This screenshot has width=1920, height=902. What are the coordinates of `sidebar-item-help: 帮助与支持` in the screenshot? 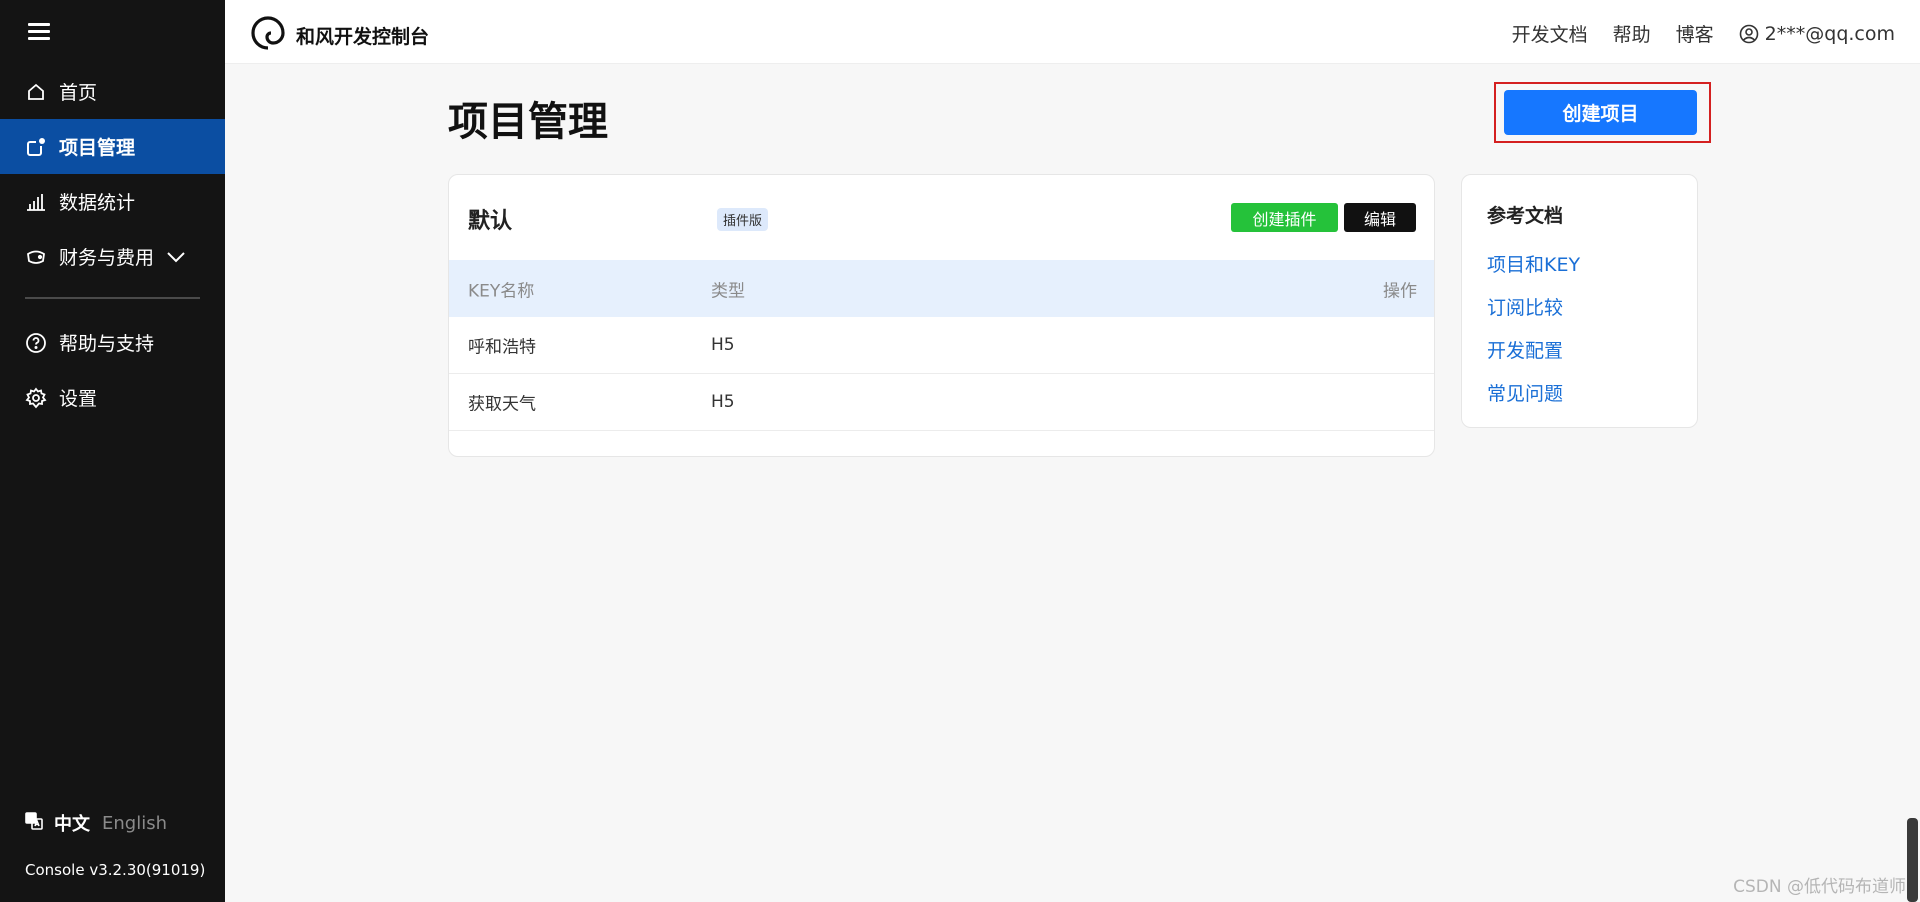 It's located at (112, 342).